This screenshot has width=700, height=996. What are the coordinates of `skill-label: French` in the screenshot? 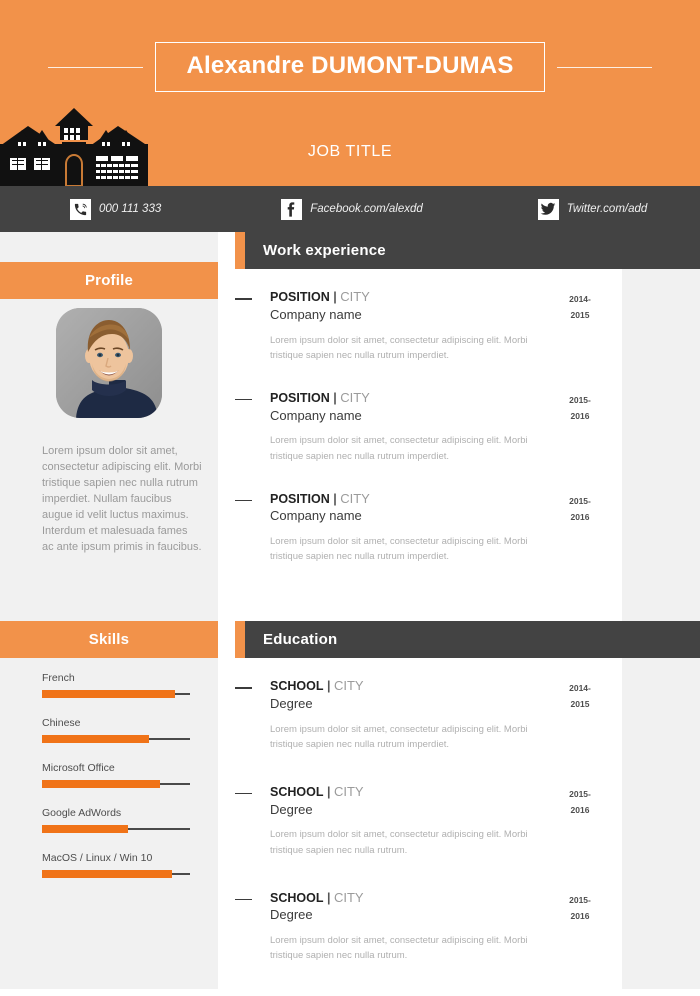 It's located at (58, 678).